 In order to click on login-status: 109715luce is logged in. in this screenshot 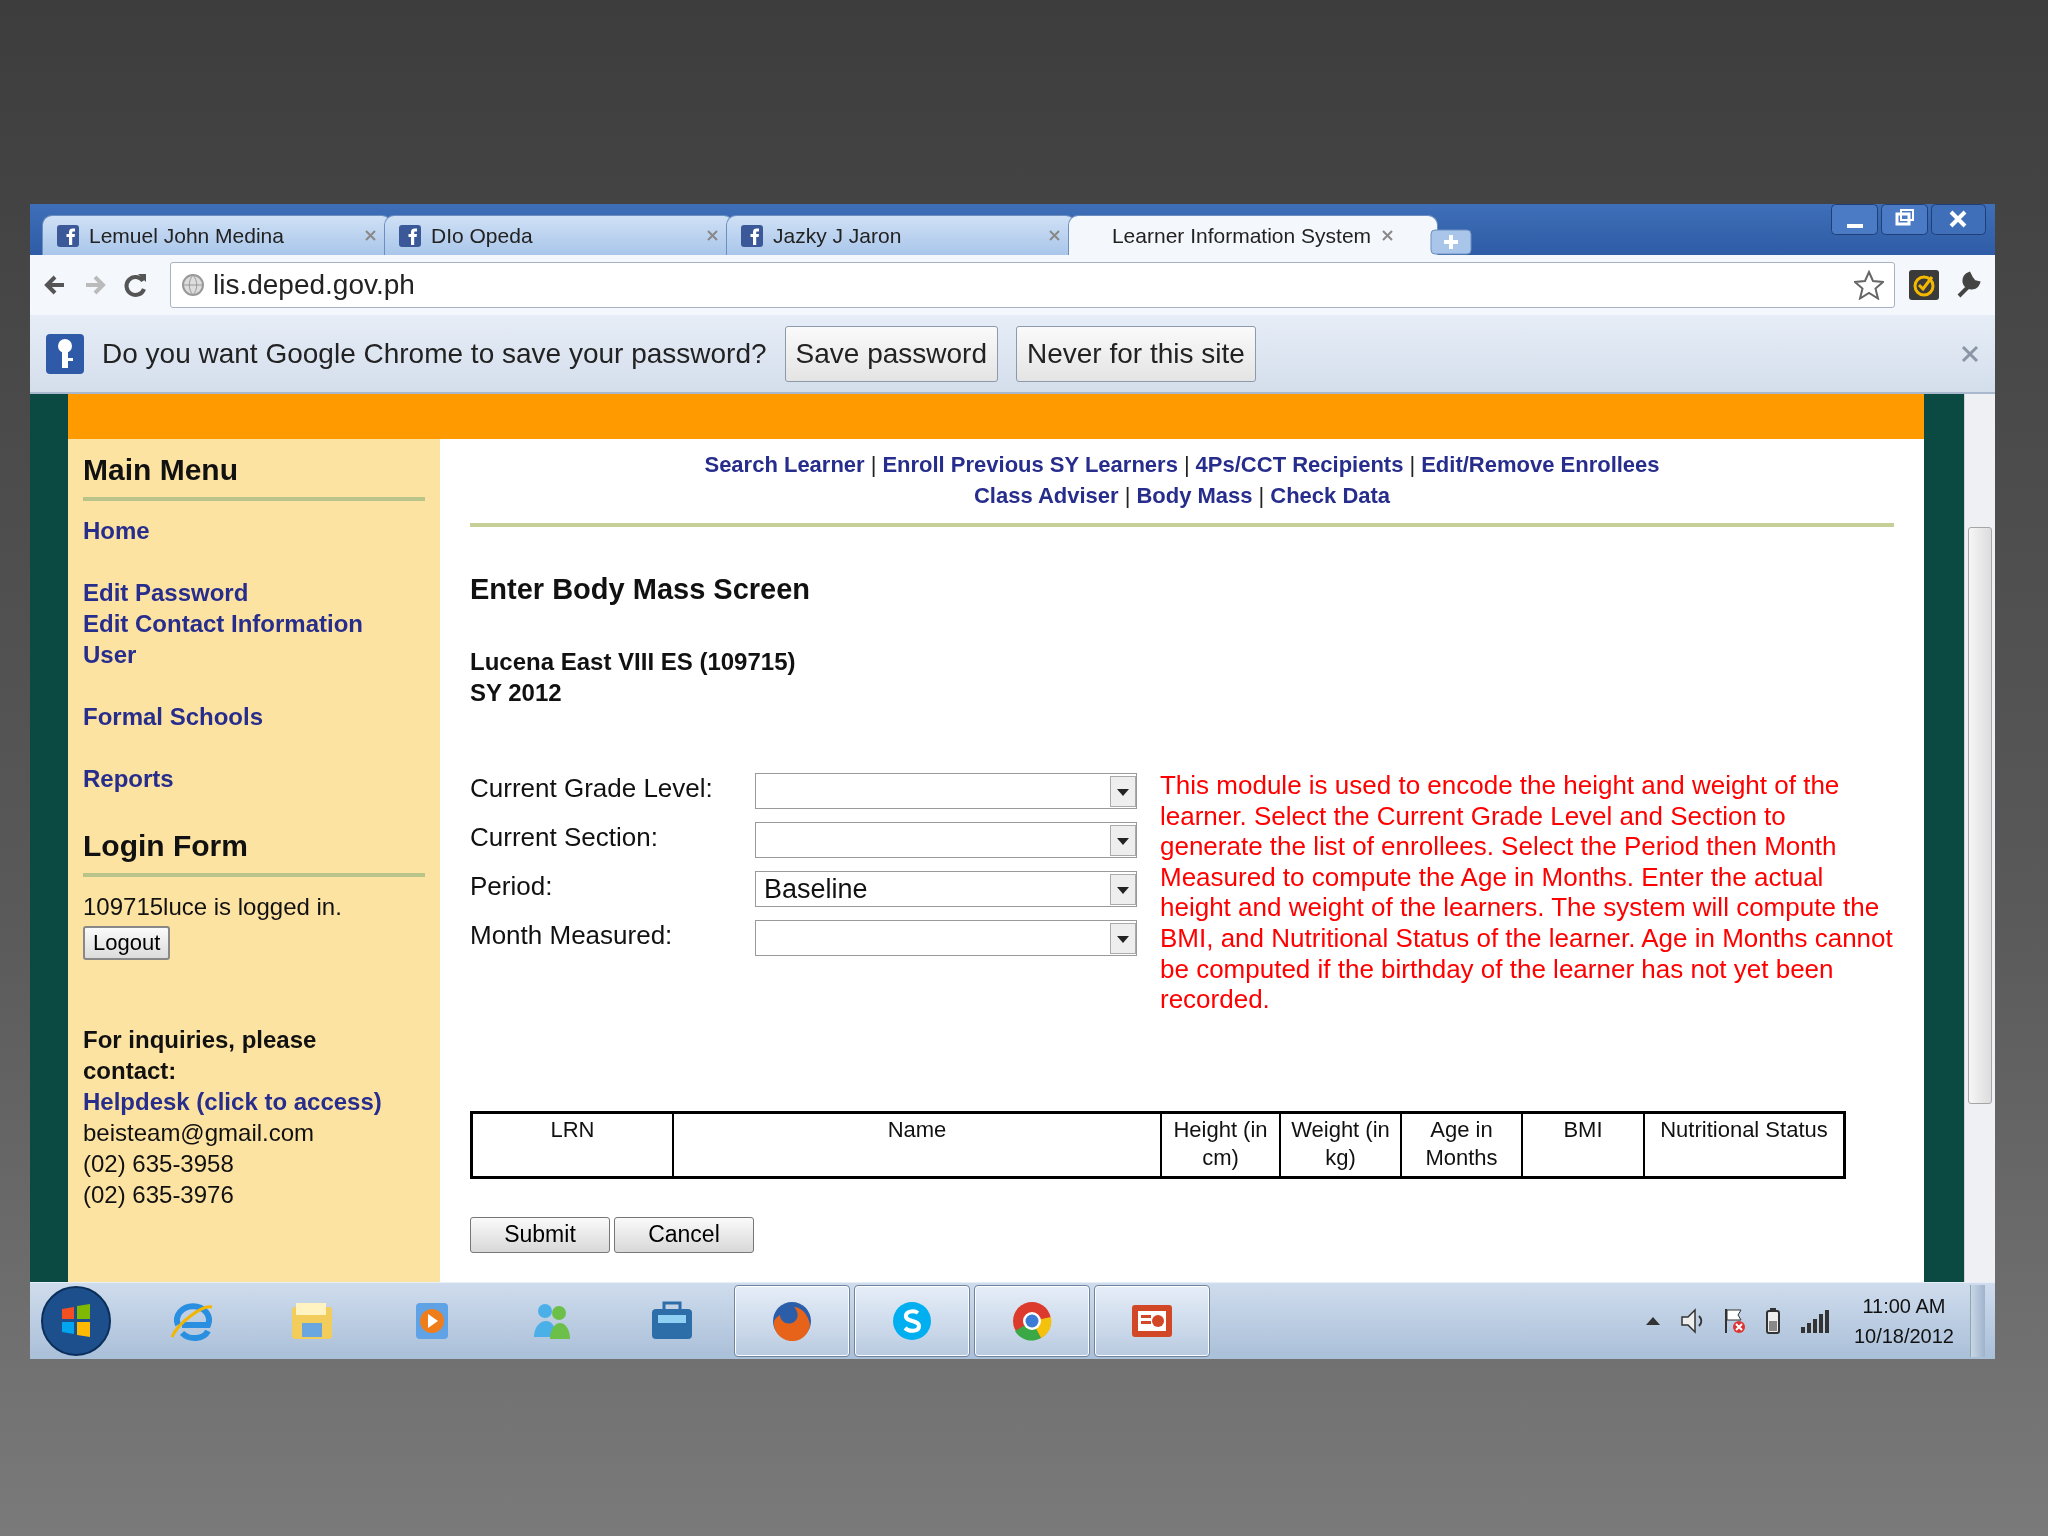, I will do `click(213, 907)`.